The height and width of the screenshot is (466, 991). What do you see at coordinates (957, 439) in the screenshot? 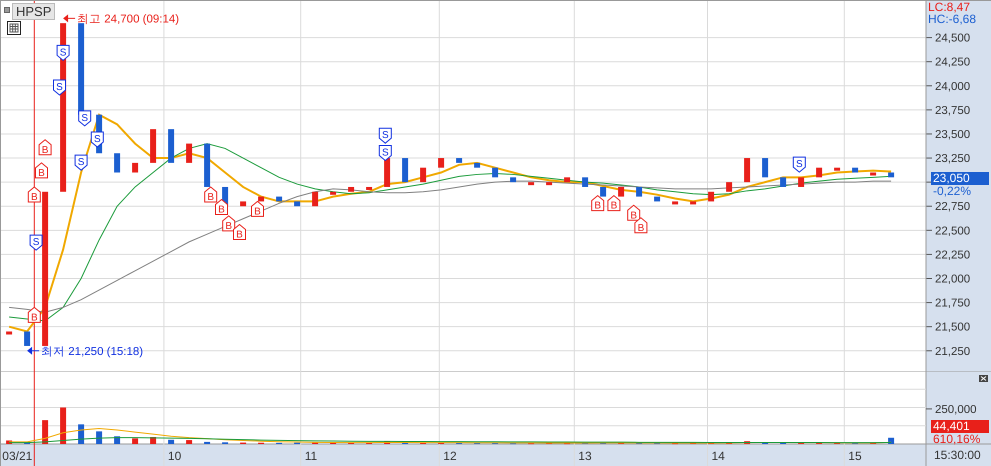
I see `volume-change-label: 610,16%` at bounding box center [957, 439].